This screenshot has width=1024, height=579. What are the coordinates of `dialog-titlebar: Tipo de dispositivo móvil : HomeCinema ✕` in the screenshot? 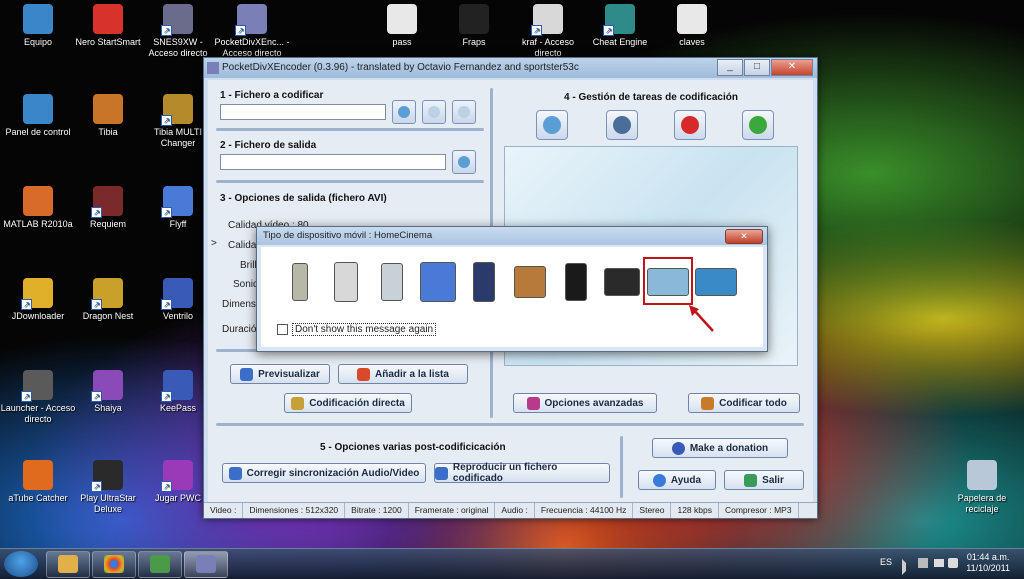 It's located at (512, 236).